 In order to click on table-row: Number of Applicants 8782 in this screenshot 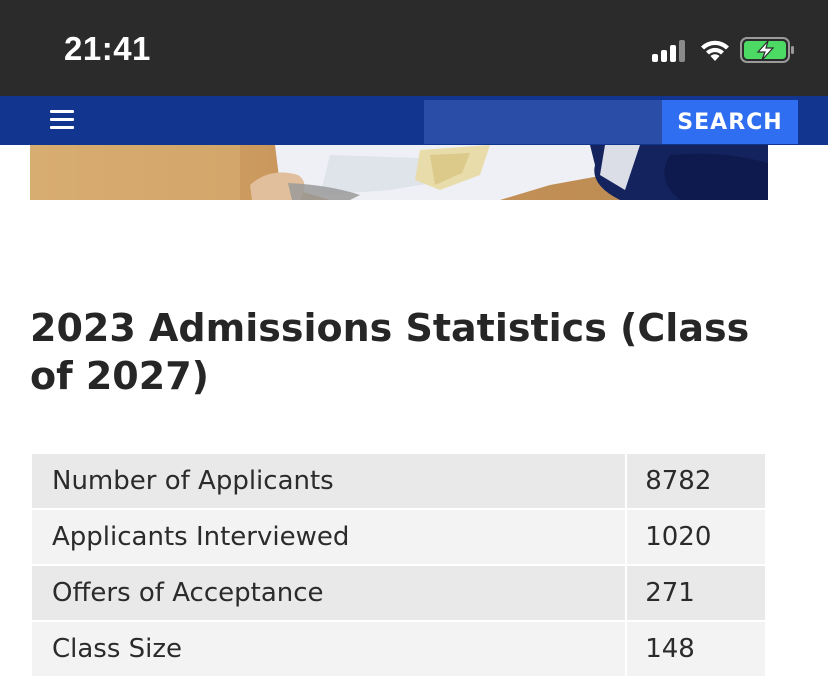, I will do `click(398, 481)`.